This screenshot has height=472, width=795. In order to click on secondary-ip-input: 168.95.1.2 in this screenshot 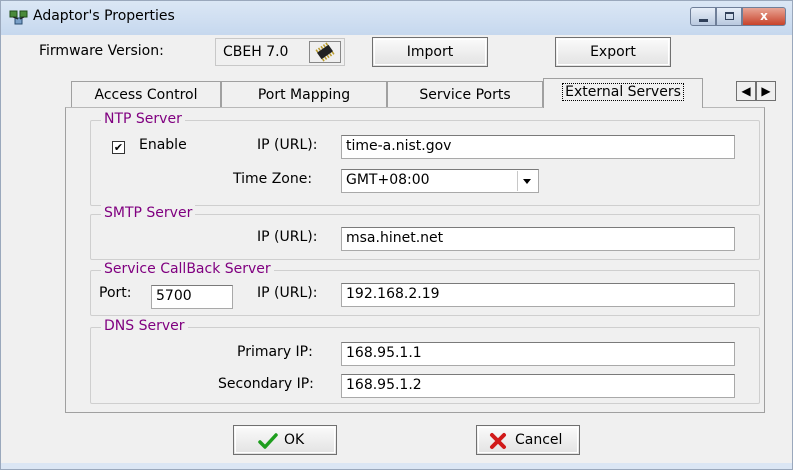, I will do `click(538, 386)`.